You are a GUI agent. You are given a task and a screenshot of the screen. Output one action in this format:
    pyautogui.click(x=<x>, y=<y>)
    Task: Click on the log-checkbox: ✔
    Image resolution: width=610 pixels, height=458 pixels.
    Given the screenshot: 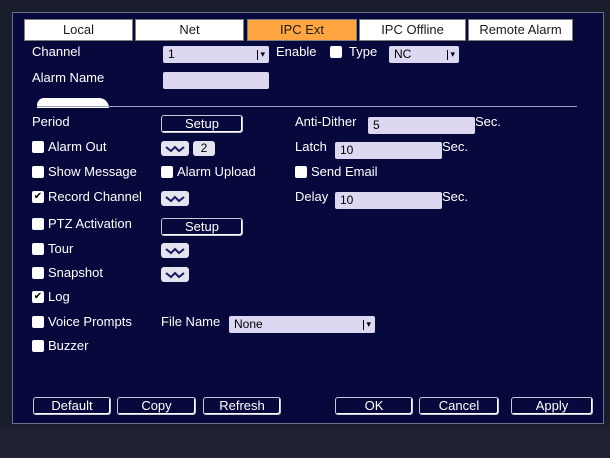 What is the action you would take?
    pyautogui.click(x=38, y=297)
    